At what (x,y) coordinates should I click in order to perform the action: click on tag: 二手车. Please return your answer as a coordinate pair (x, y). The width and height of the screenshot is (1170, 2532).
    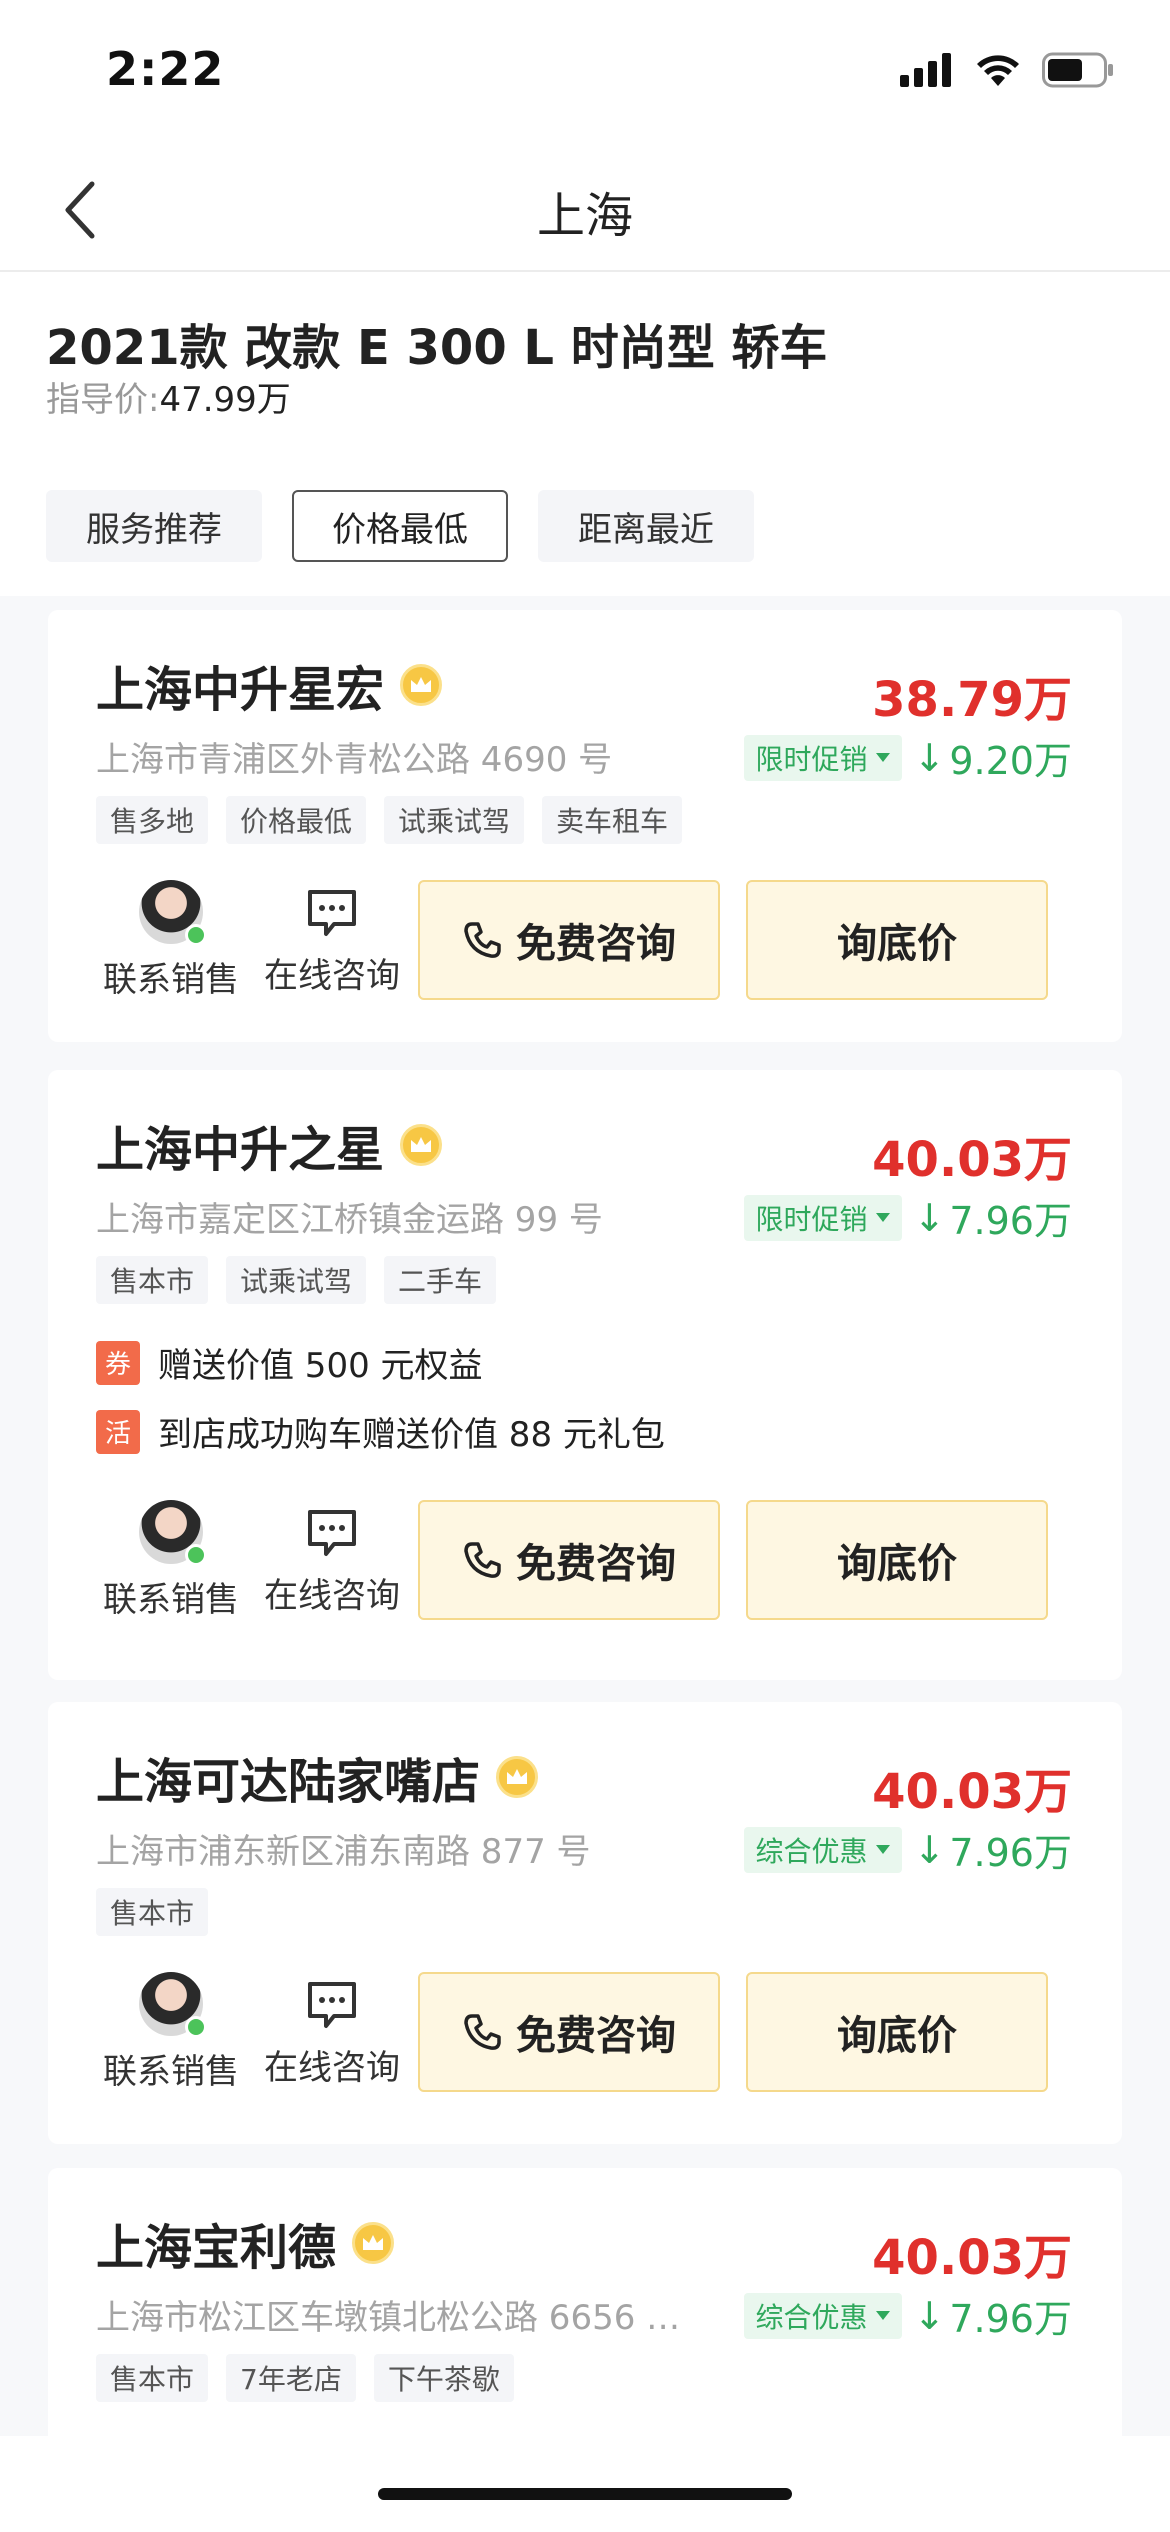
    Looking at the image, I should click on (440, 1280).